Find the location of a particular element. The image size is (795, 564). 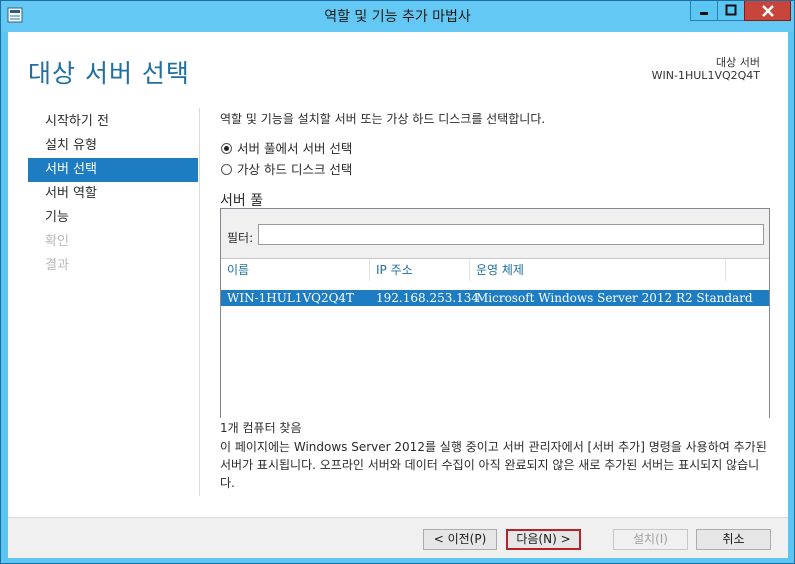

column-header-os: 운영 체제 is located at coordinates (598, 270).